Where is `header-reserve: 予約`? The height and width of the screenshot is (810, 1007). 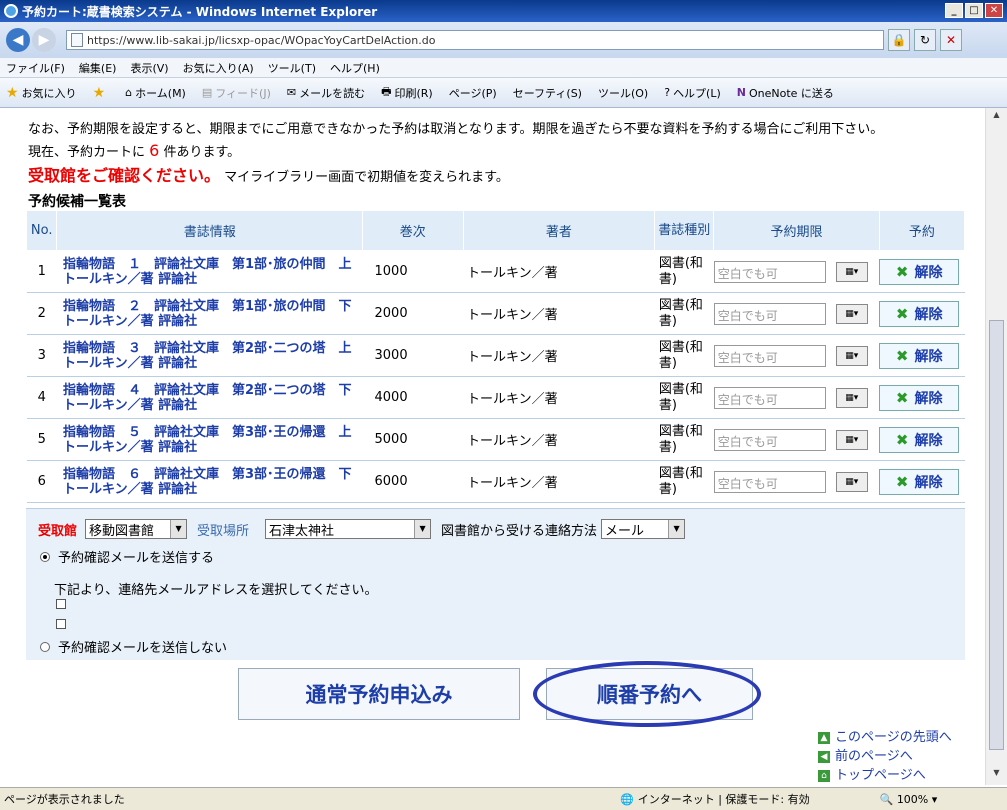 header-reserve: 予約 is located at coordinates (922, 230).